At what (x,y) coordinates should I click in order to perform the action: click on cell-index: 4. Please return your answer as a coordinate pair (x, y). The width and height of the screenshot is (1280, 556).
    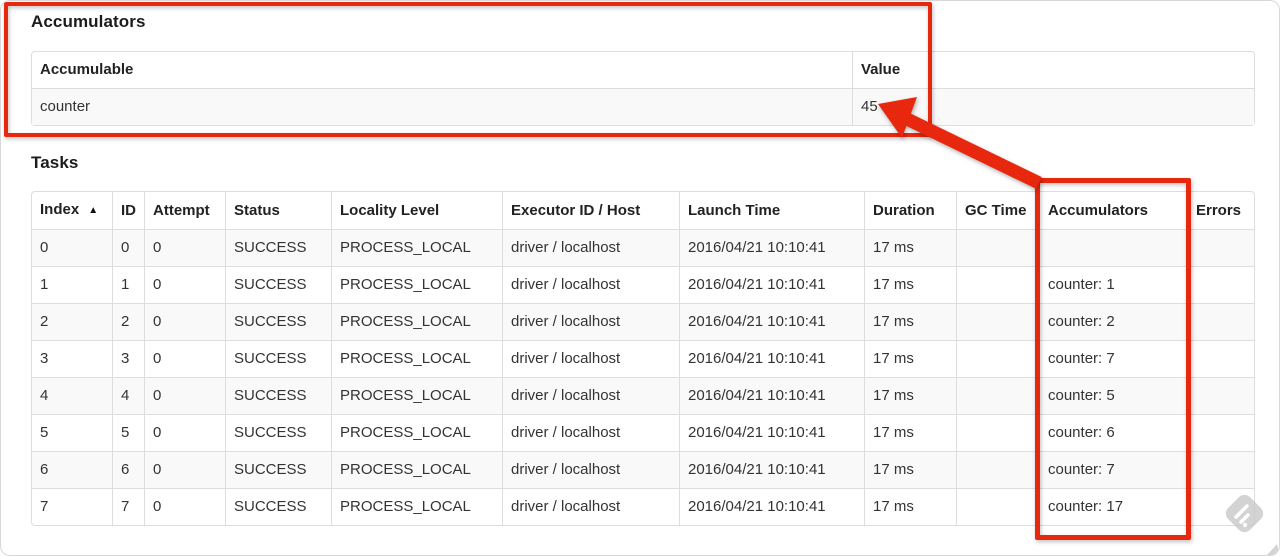
    Looking at the image, I should click on (72, 395).